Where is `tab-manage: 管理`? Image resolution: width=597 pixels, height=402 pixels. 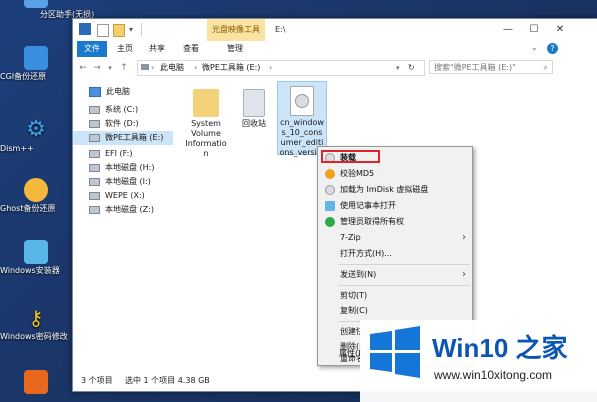
tab-manage: 管理 is located at coordinates (235, 49).